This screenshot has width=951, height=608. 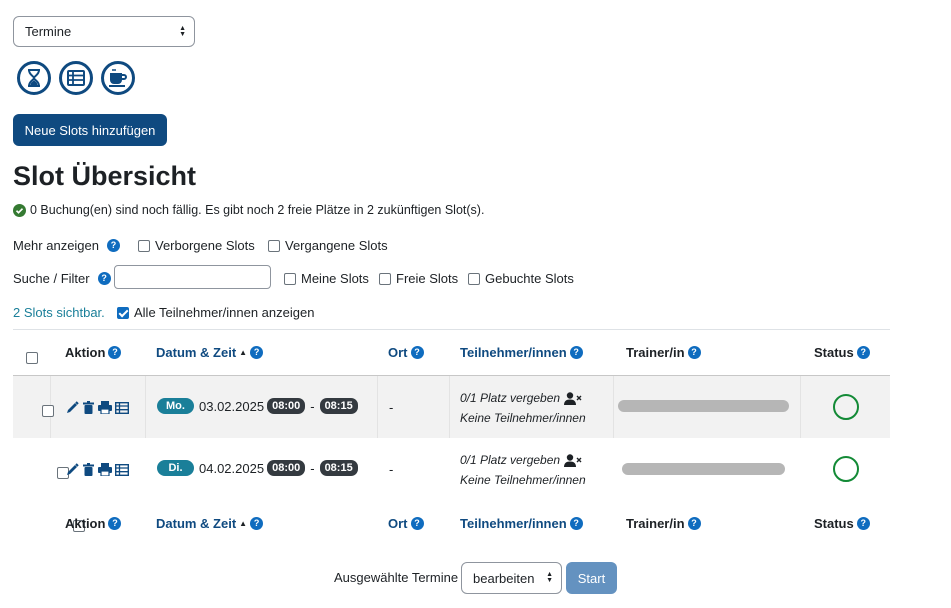 What do you see at coordinates (192, 277) in the screenshot?
I see `search-input` at bounding box center [192, 277].